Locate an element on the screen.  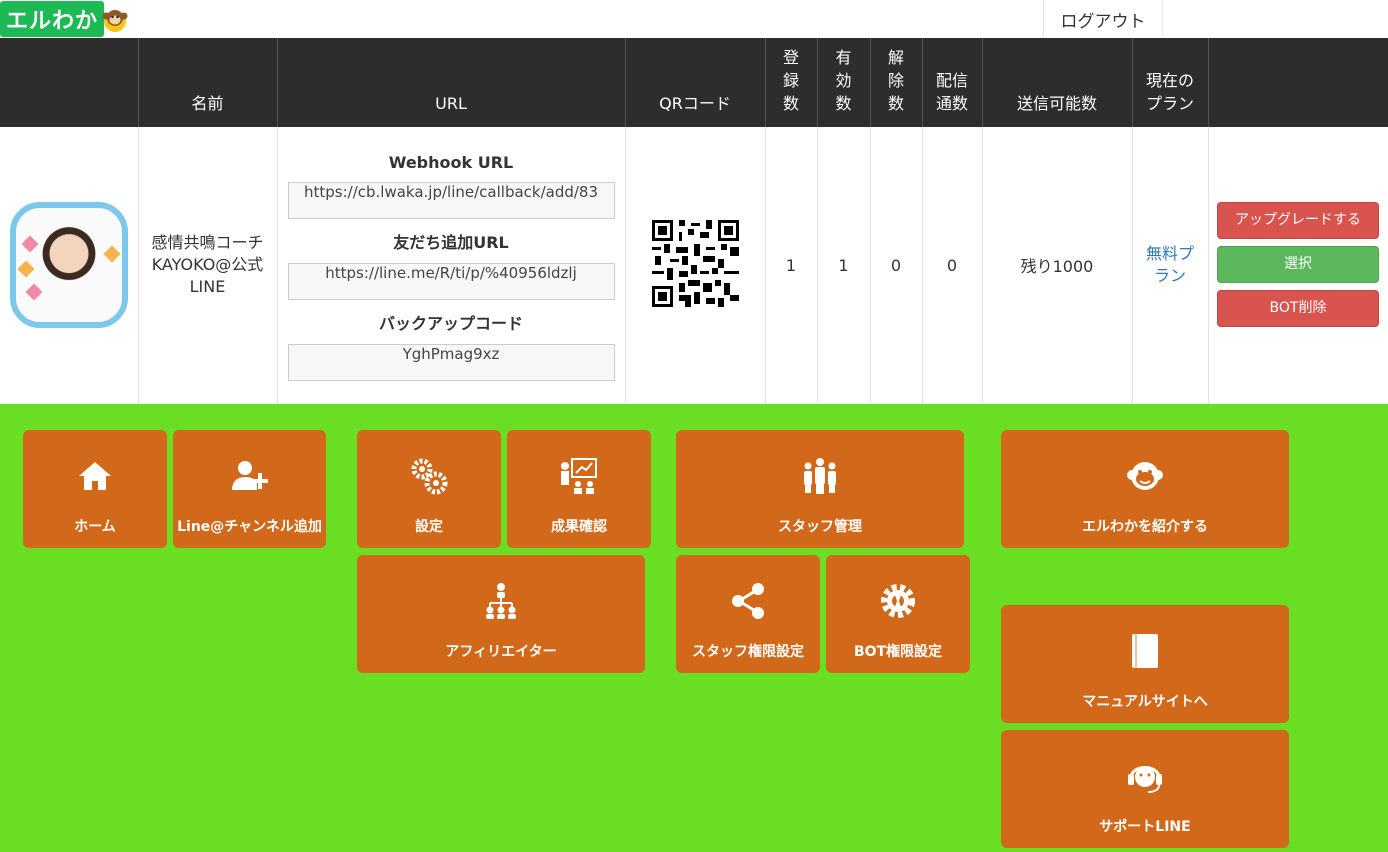
support-tile: サポートLINE is located at coordinates (1145, 789).